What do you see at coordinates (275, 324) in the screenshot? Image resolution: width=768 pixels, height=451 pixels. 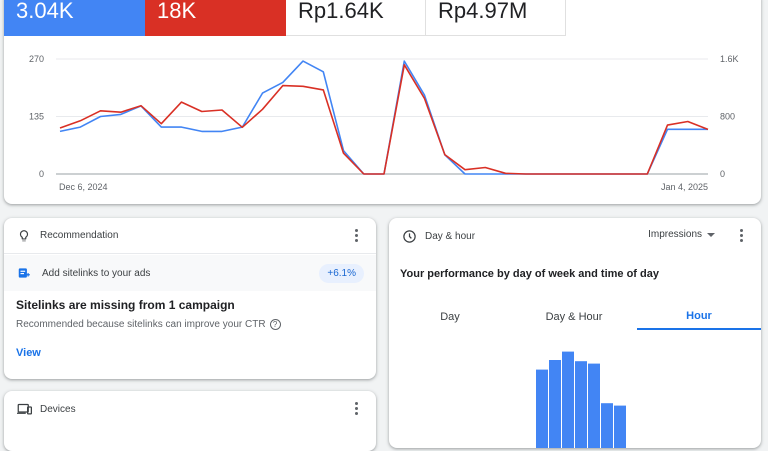 I see `help-icon: ?` at bounding box center [275, 324].